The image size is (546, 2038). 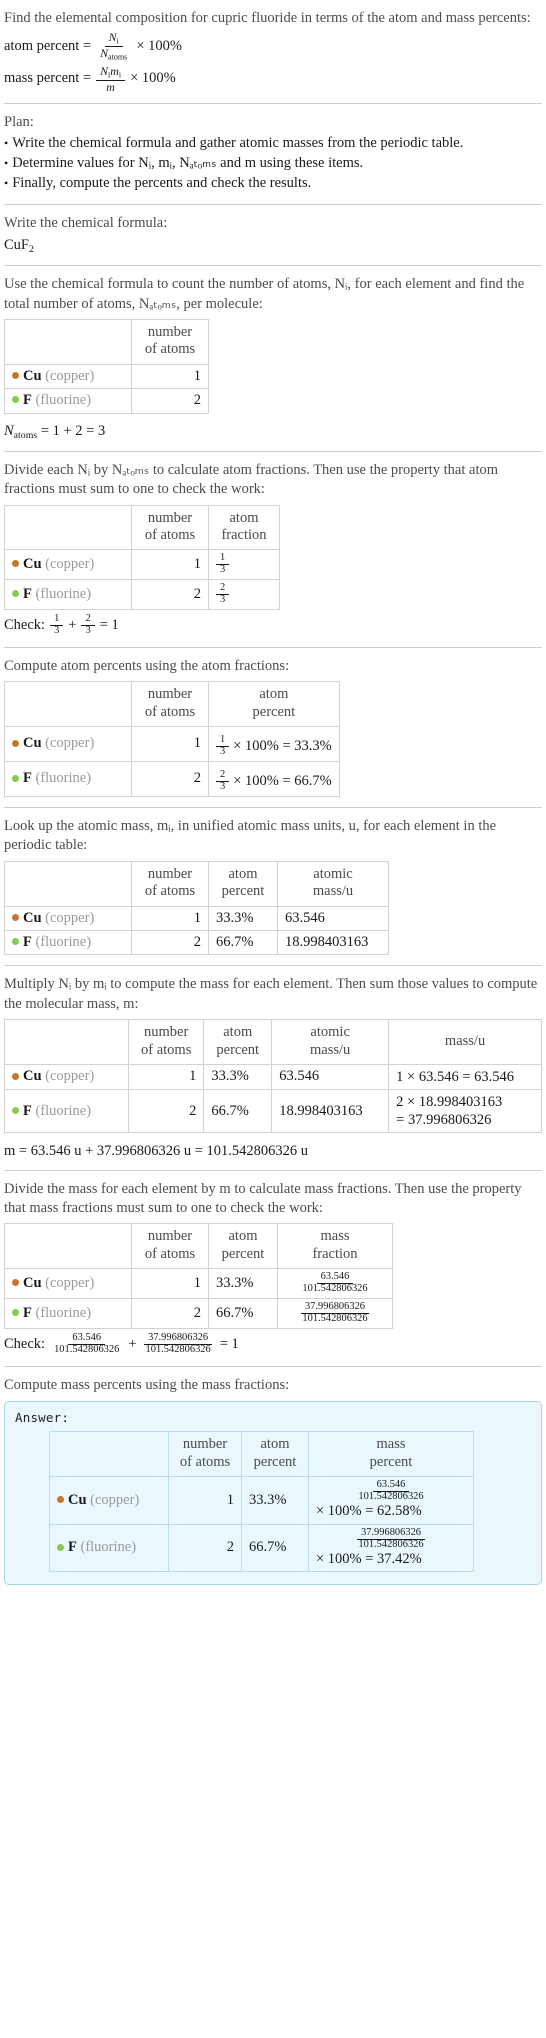 I want to click on chemical-formula-section: Write the chemical formula: CuF2, so click(x=273, y=234).